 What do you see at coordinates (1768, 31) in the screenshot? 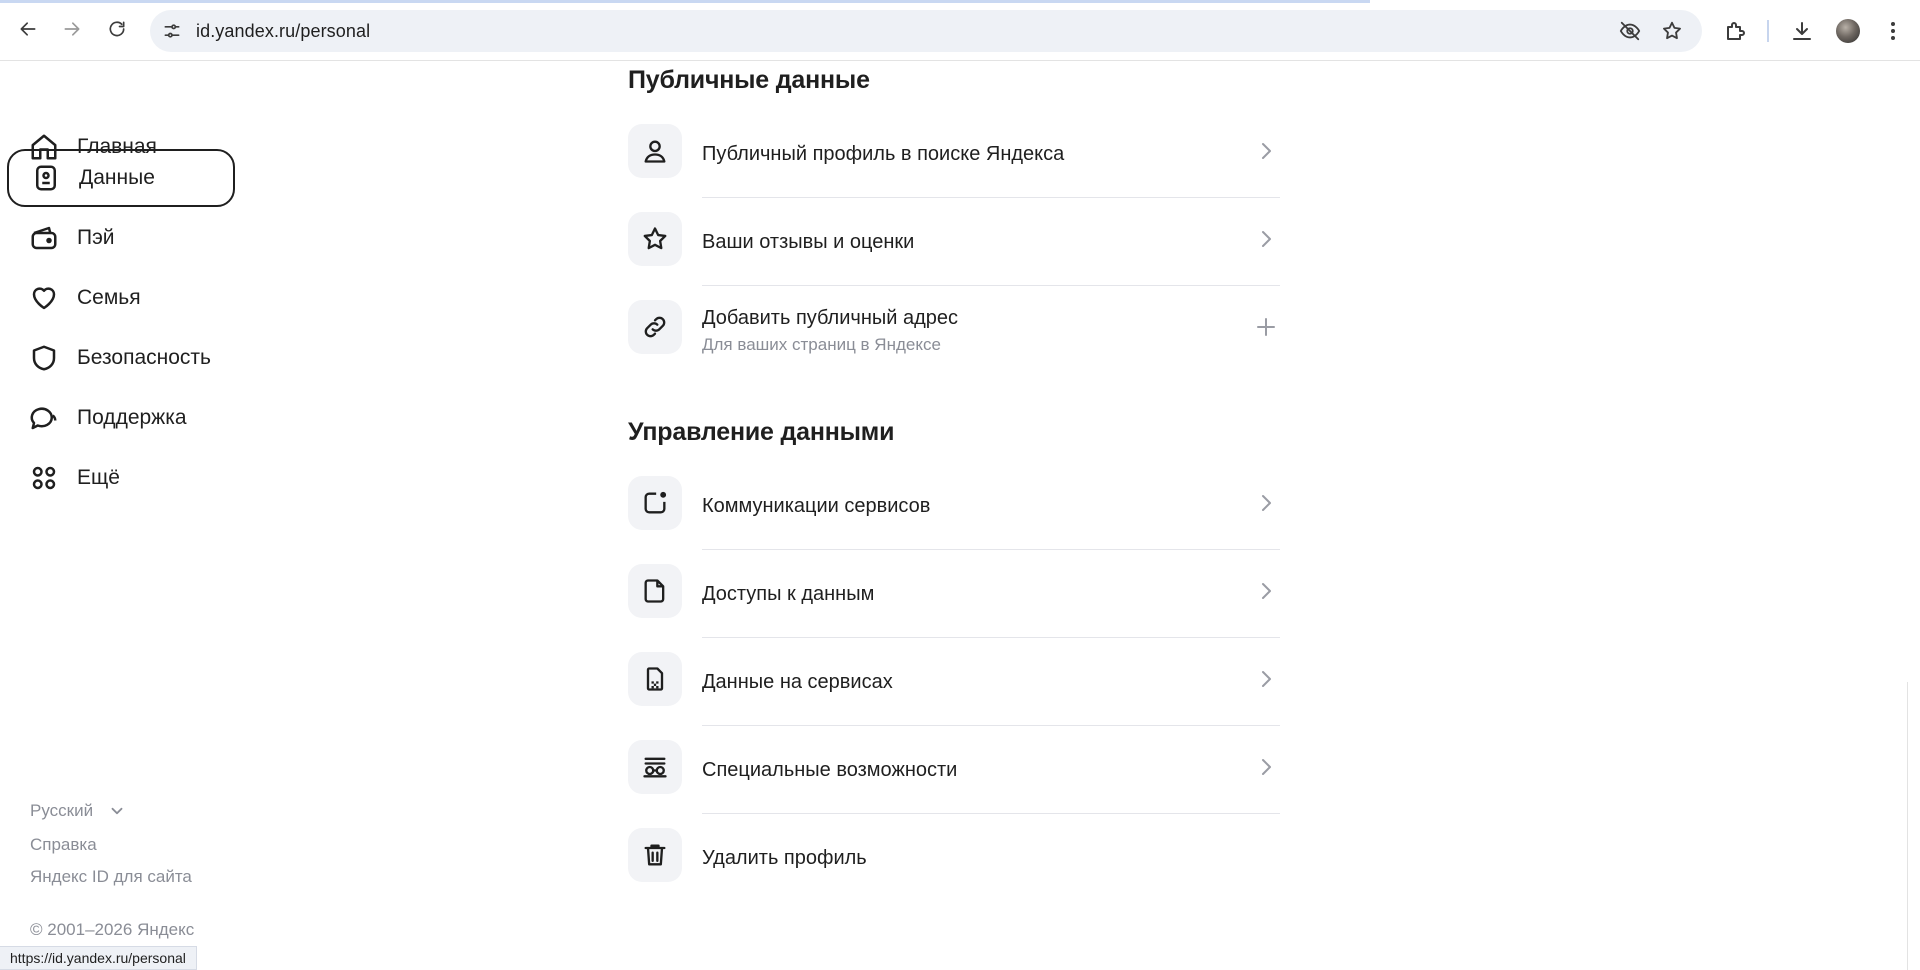
I see `toolbar-separator` at bounding box center [1768, 31].